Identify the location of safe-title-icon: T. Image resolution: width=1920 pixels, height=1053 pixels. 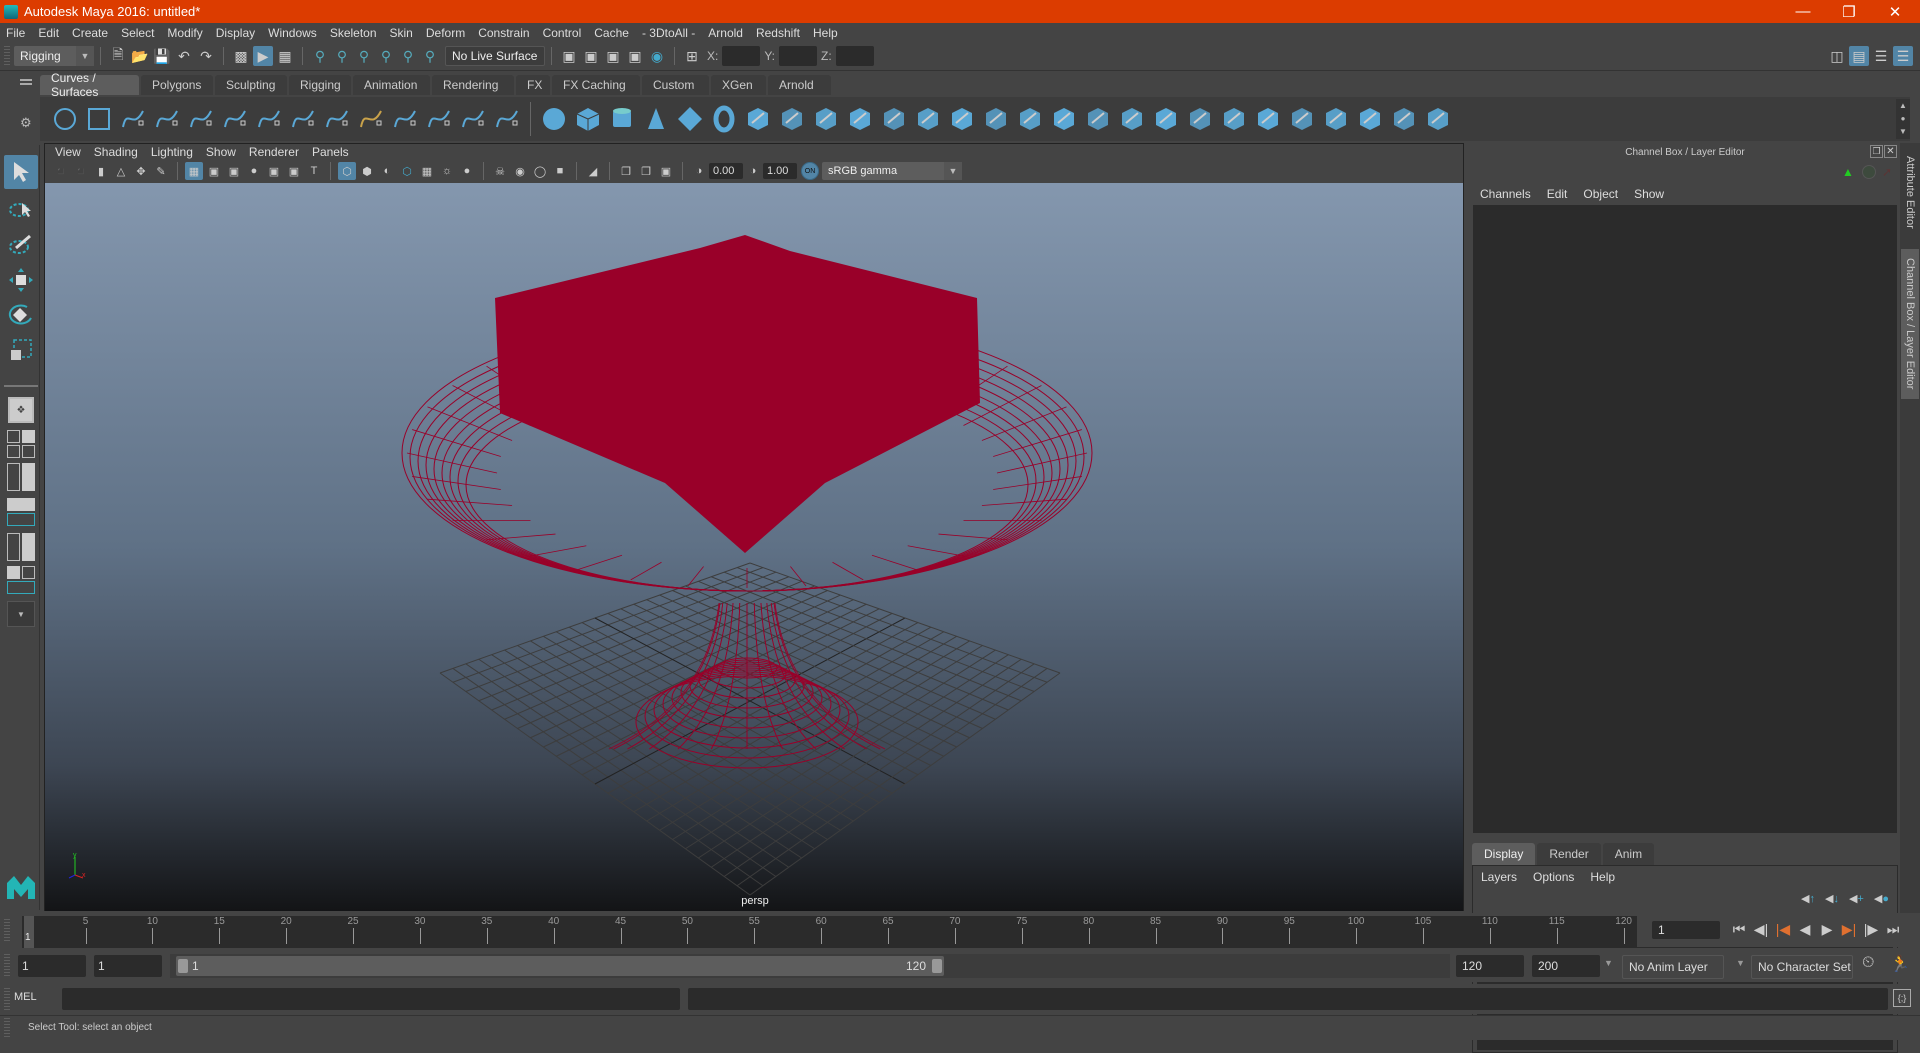
(314, 171).